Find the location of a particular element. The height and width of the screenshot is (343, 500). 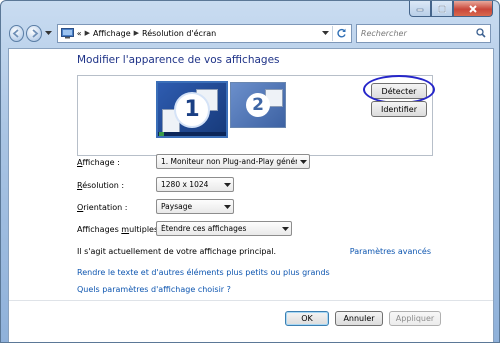

orientation-select: Paysage is located at coordinates (195, 206).